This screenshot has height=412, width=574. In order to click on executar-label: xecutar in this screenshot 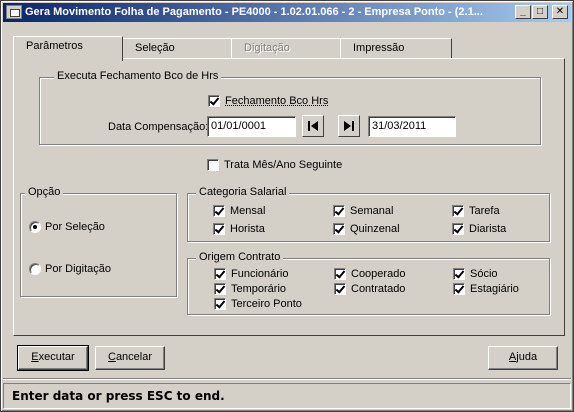, I will do `click(56, 357)`.